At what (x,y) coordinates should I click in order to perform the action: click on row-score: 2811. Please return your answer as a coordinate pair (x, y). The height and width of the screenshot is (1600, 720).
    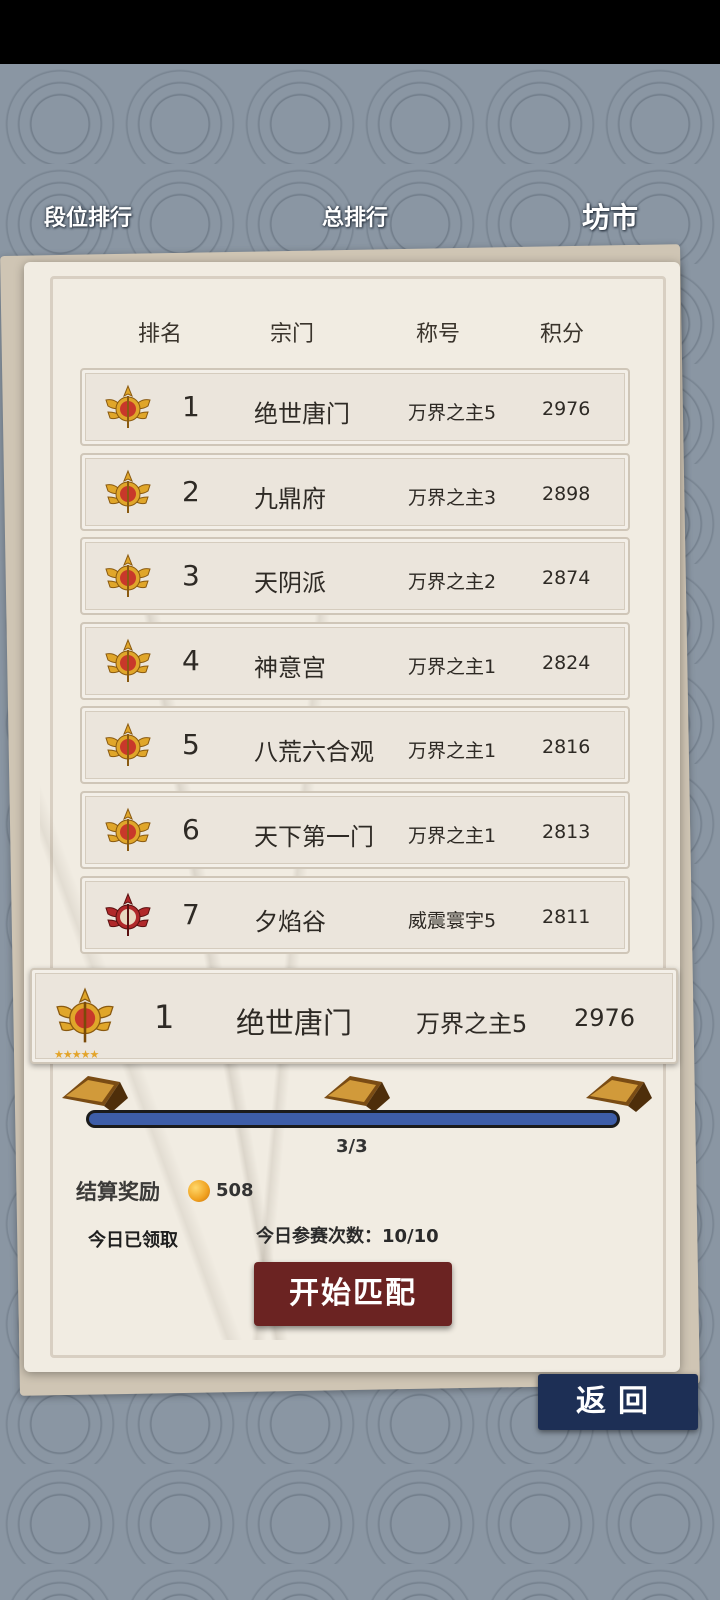
    Looking at the image, I should click on (566, 916).